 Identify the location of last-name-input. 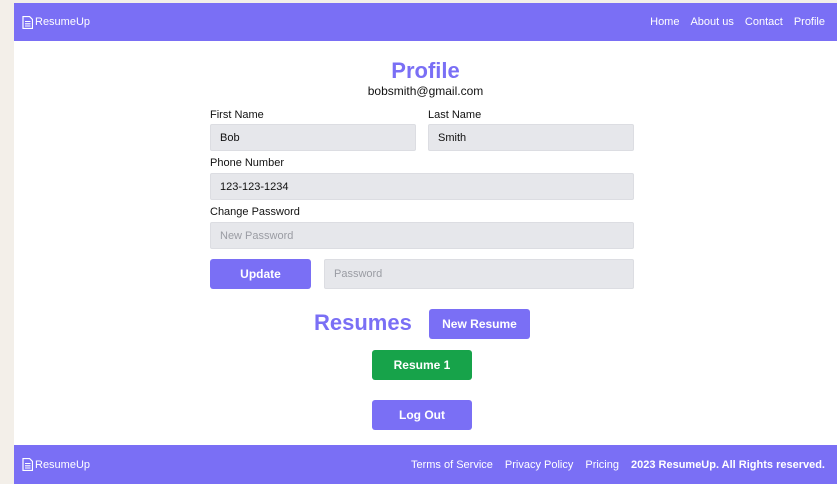
(531, 137).